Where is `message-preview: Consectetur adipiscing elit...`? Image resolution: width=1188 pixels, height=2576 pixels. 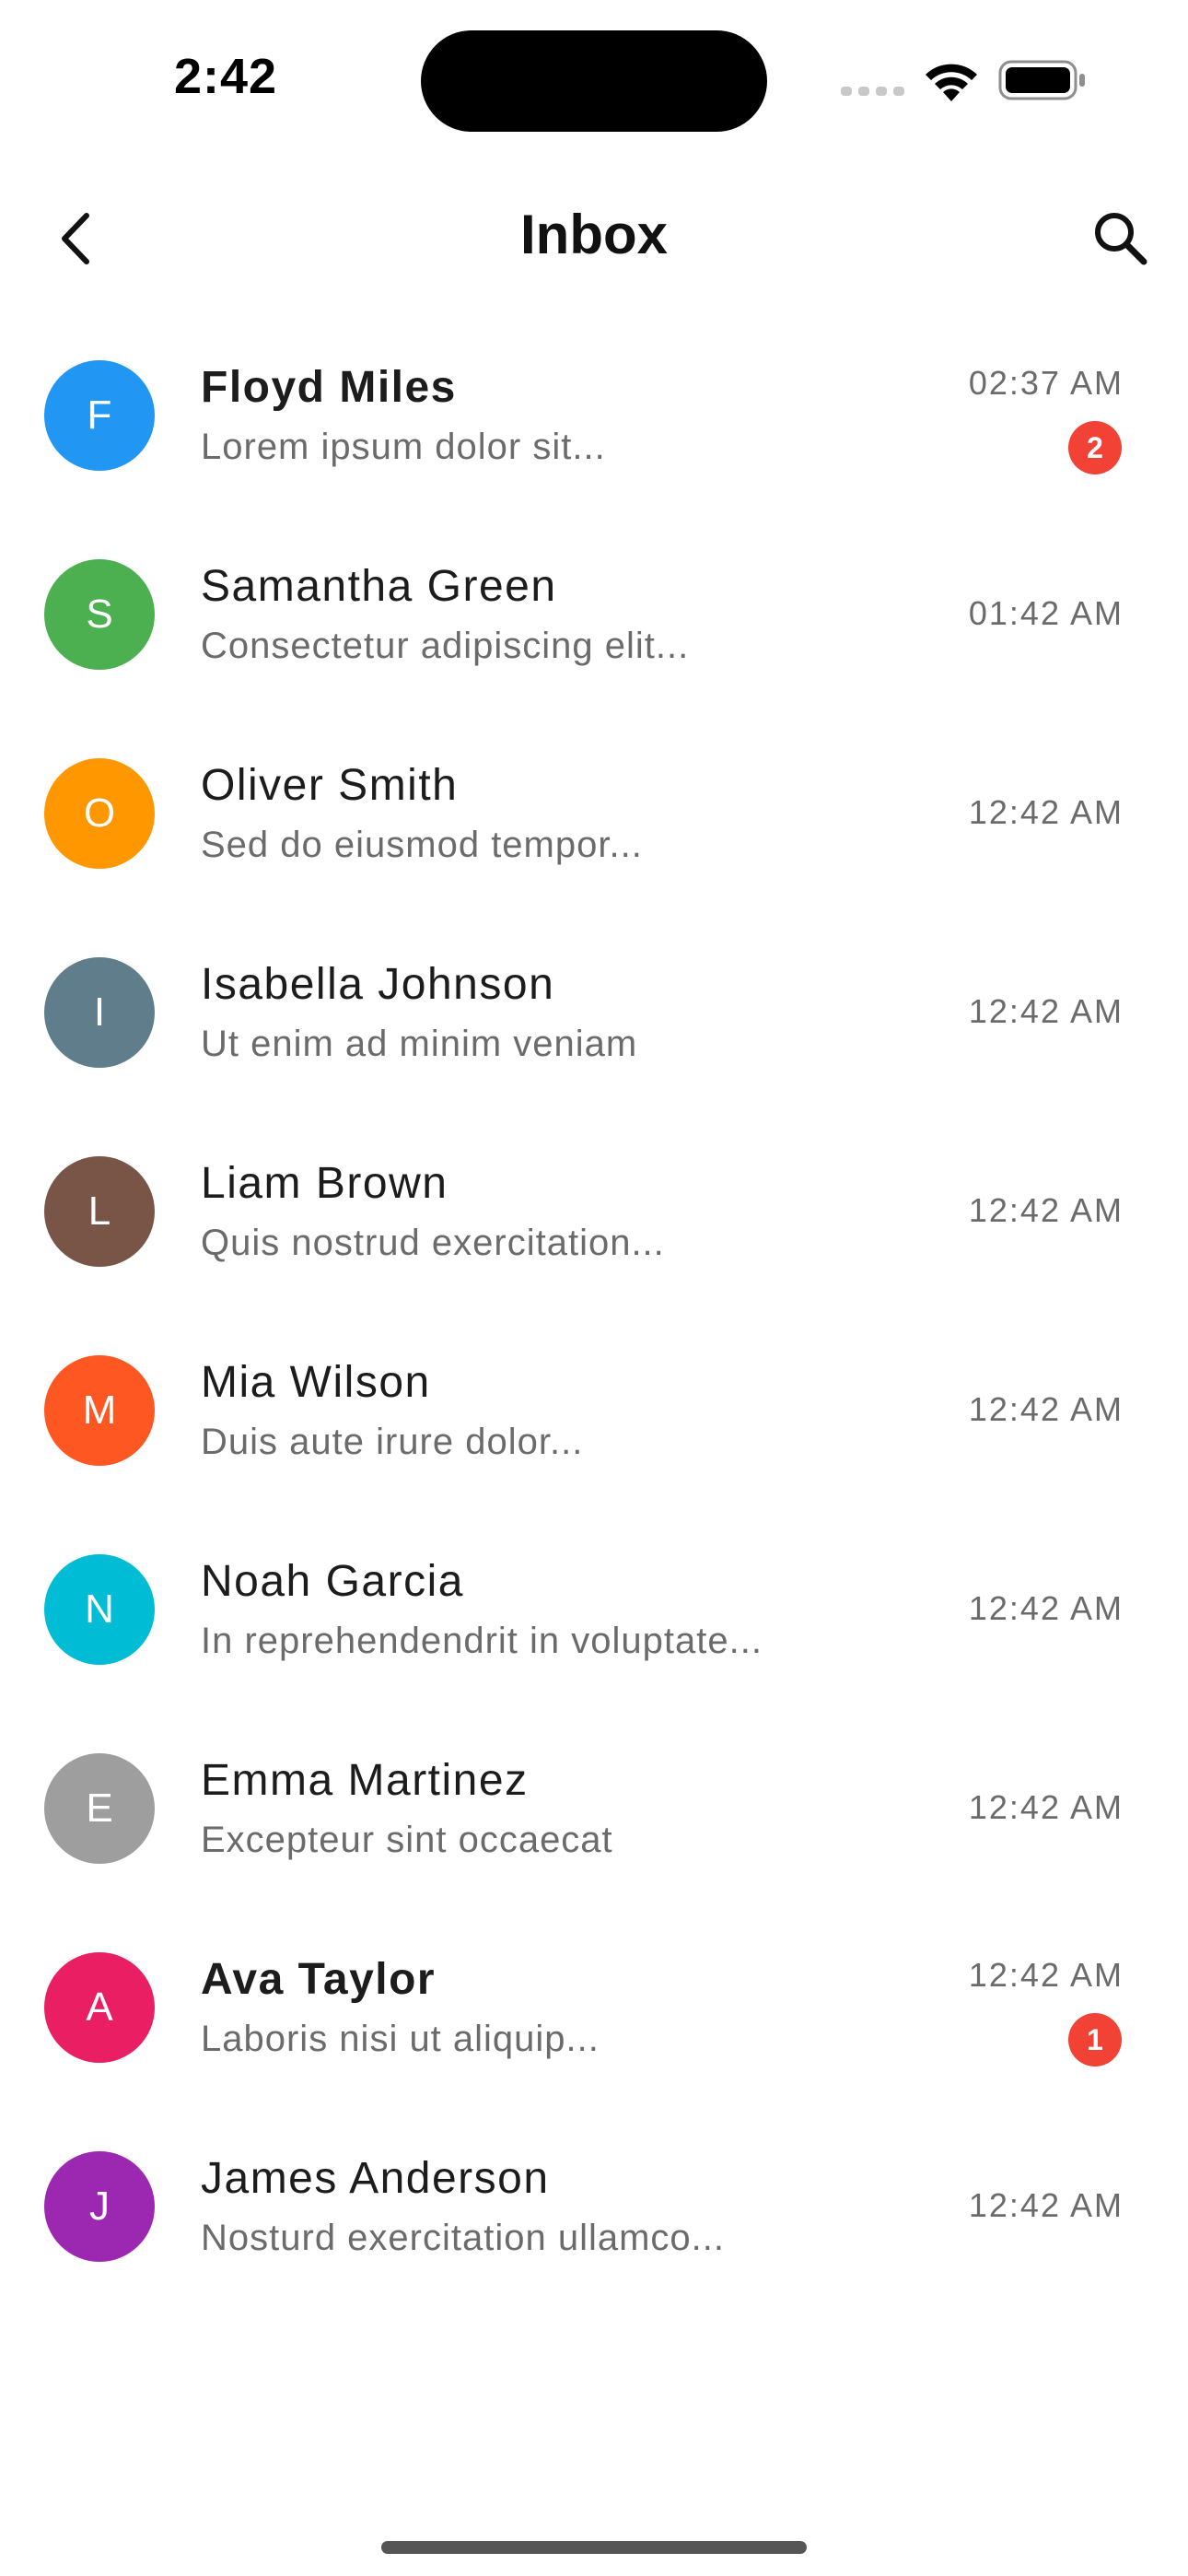
message-preview: Consectetur adipiscing elit... is located at coordinates (445, 646).